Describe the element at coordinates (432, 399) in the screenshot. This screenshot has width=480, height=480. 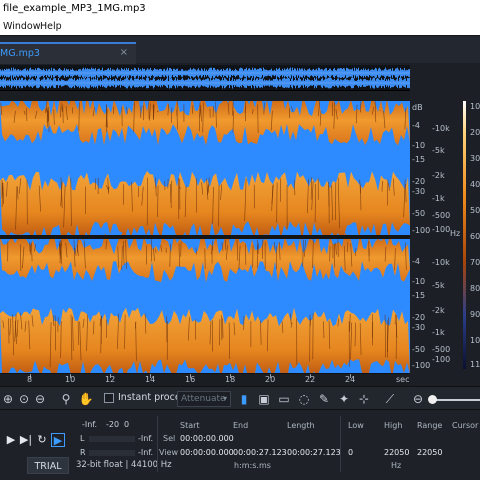
I see `zoom-slider-handle` at that location.